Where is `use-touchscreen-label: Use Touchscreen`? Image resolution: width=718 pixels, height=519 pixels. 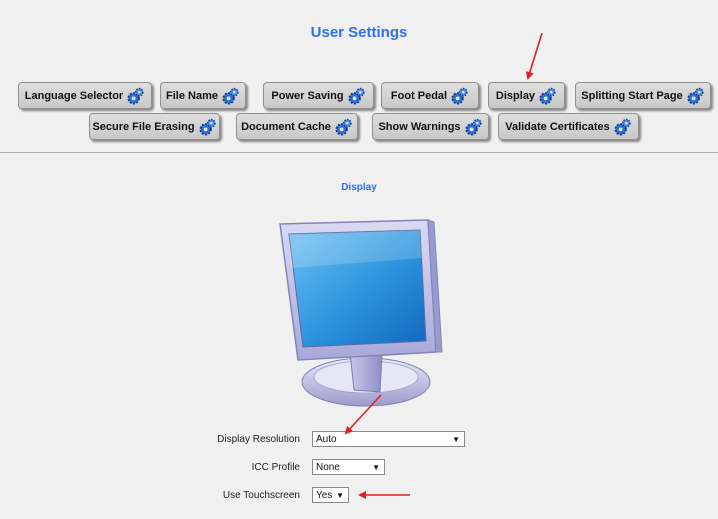
use-touchscreen-label: Use Touchscreen is located at coordinates (261, 495).